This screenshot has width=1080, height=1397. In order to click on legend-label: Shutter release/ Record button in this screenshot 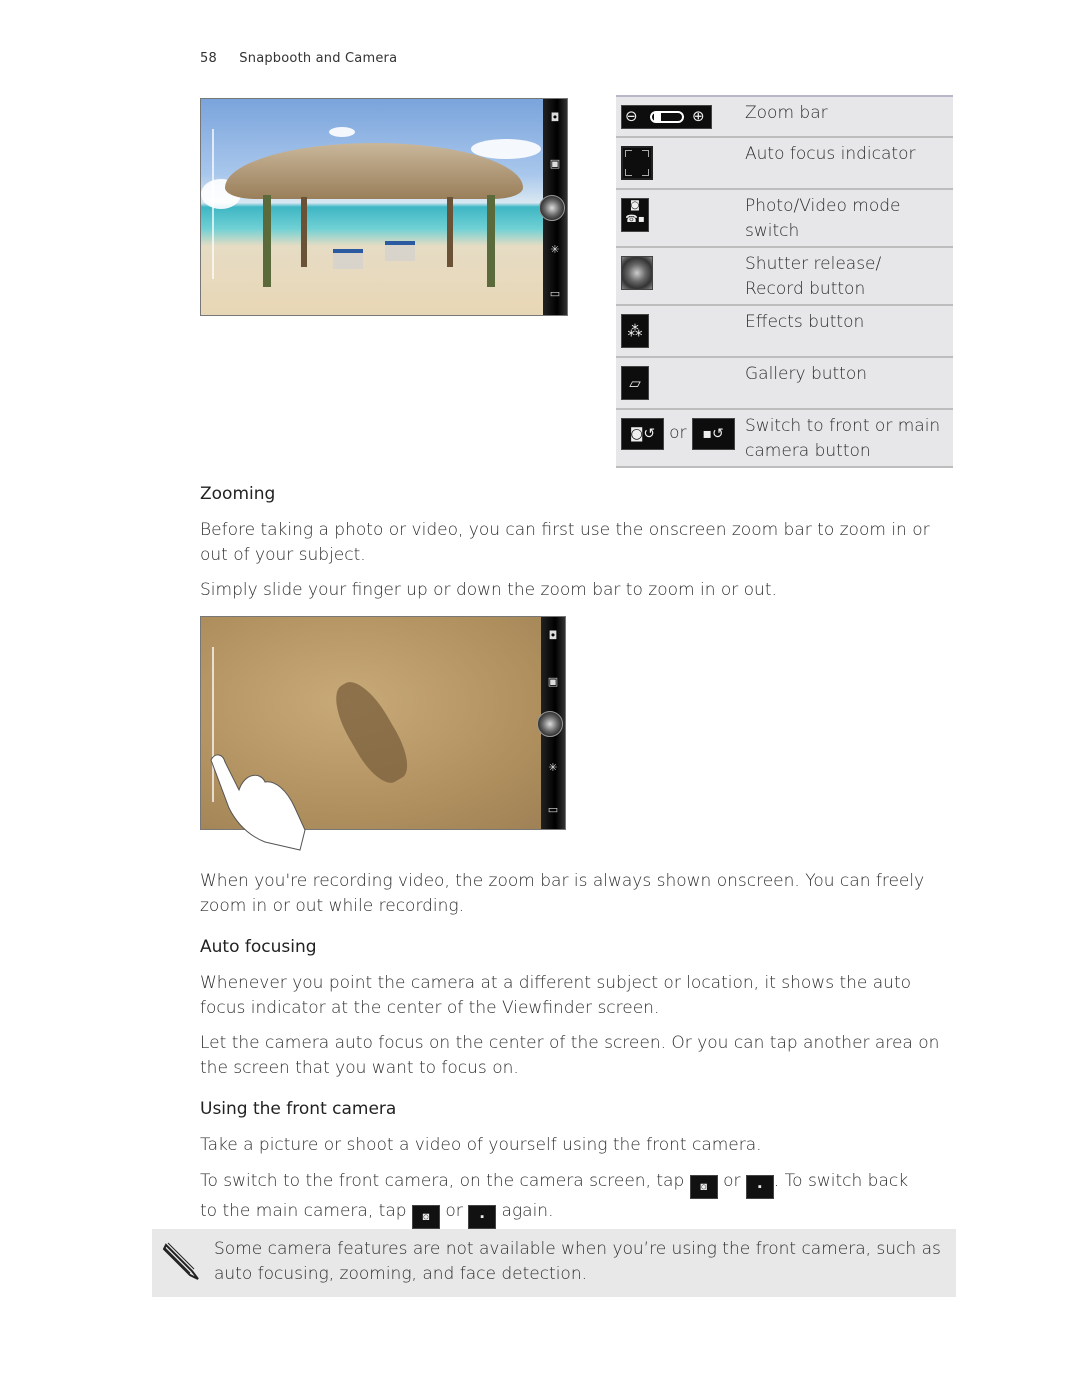, I will do `click(813, 276)`.